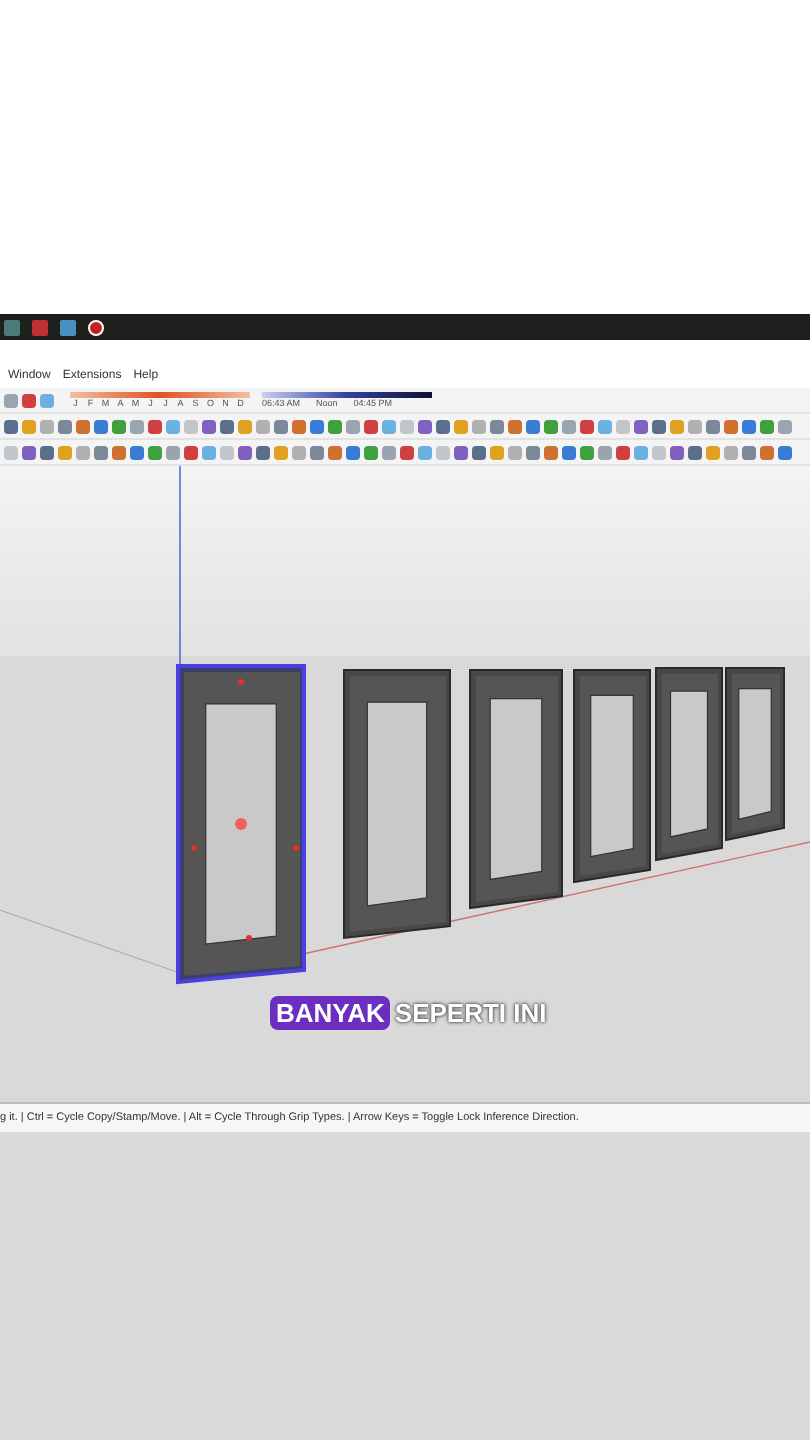 This screenshot has width=810, height=1440. Describe the element at coordinates (96, 327) in the screenshot. I see `record-icon` at that location.